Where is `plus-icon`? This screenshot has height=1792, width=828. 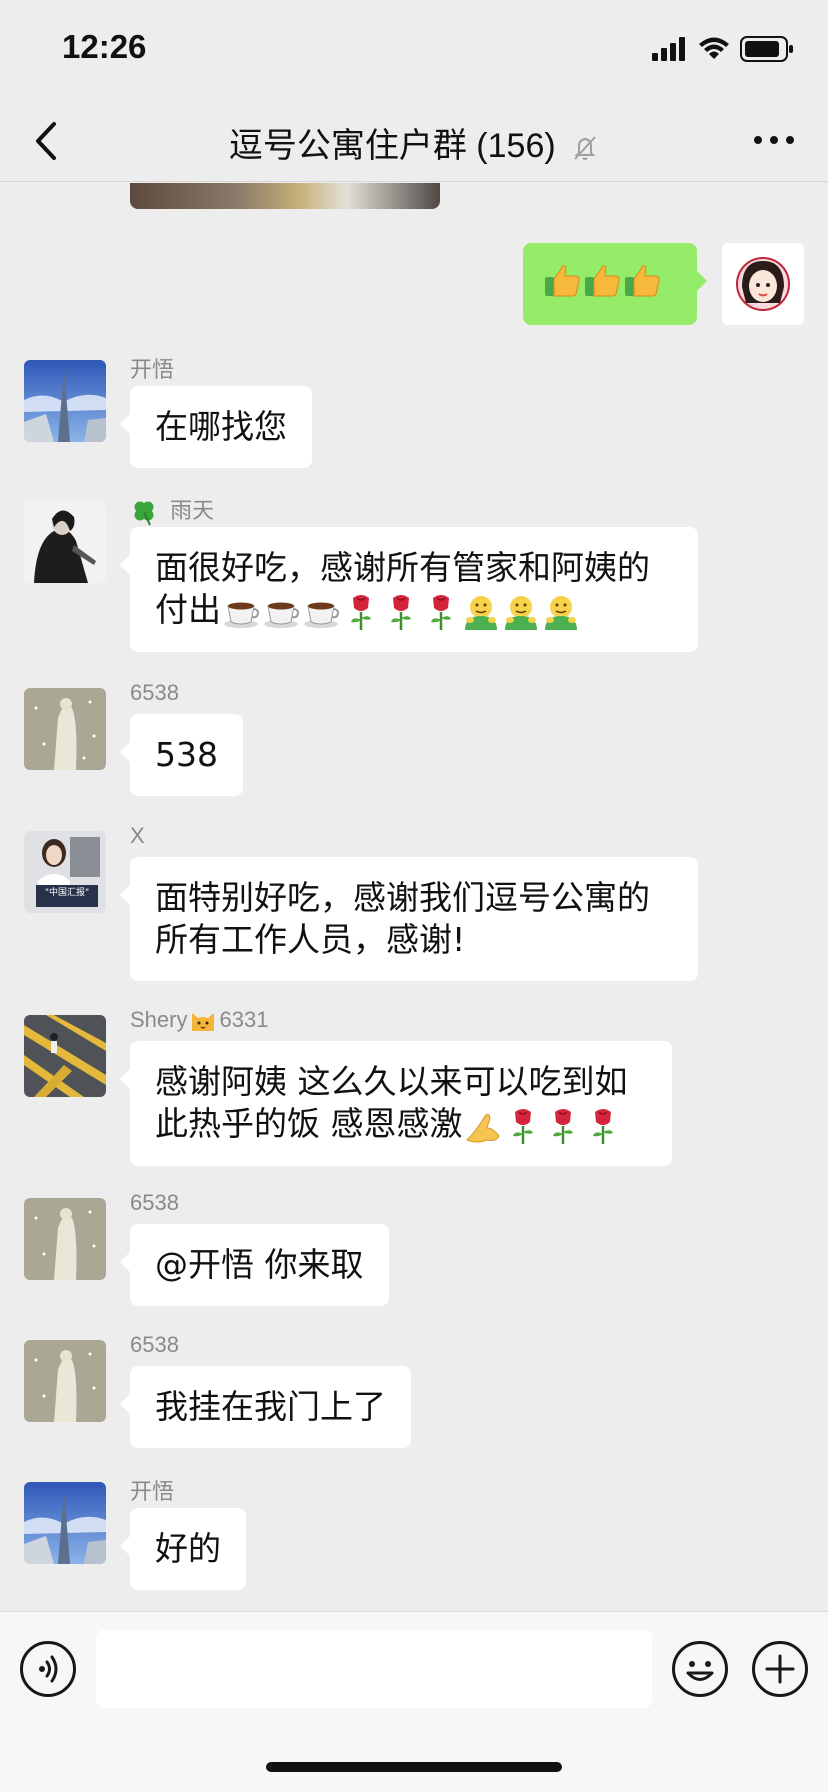
plus-icon is located at coordinates (780, 1669).